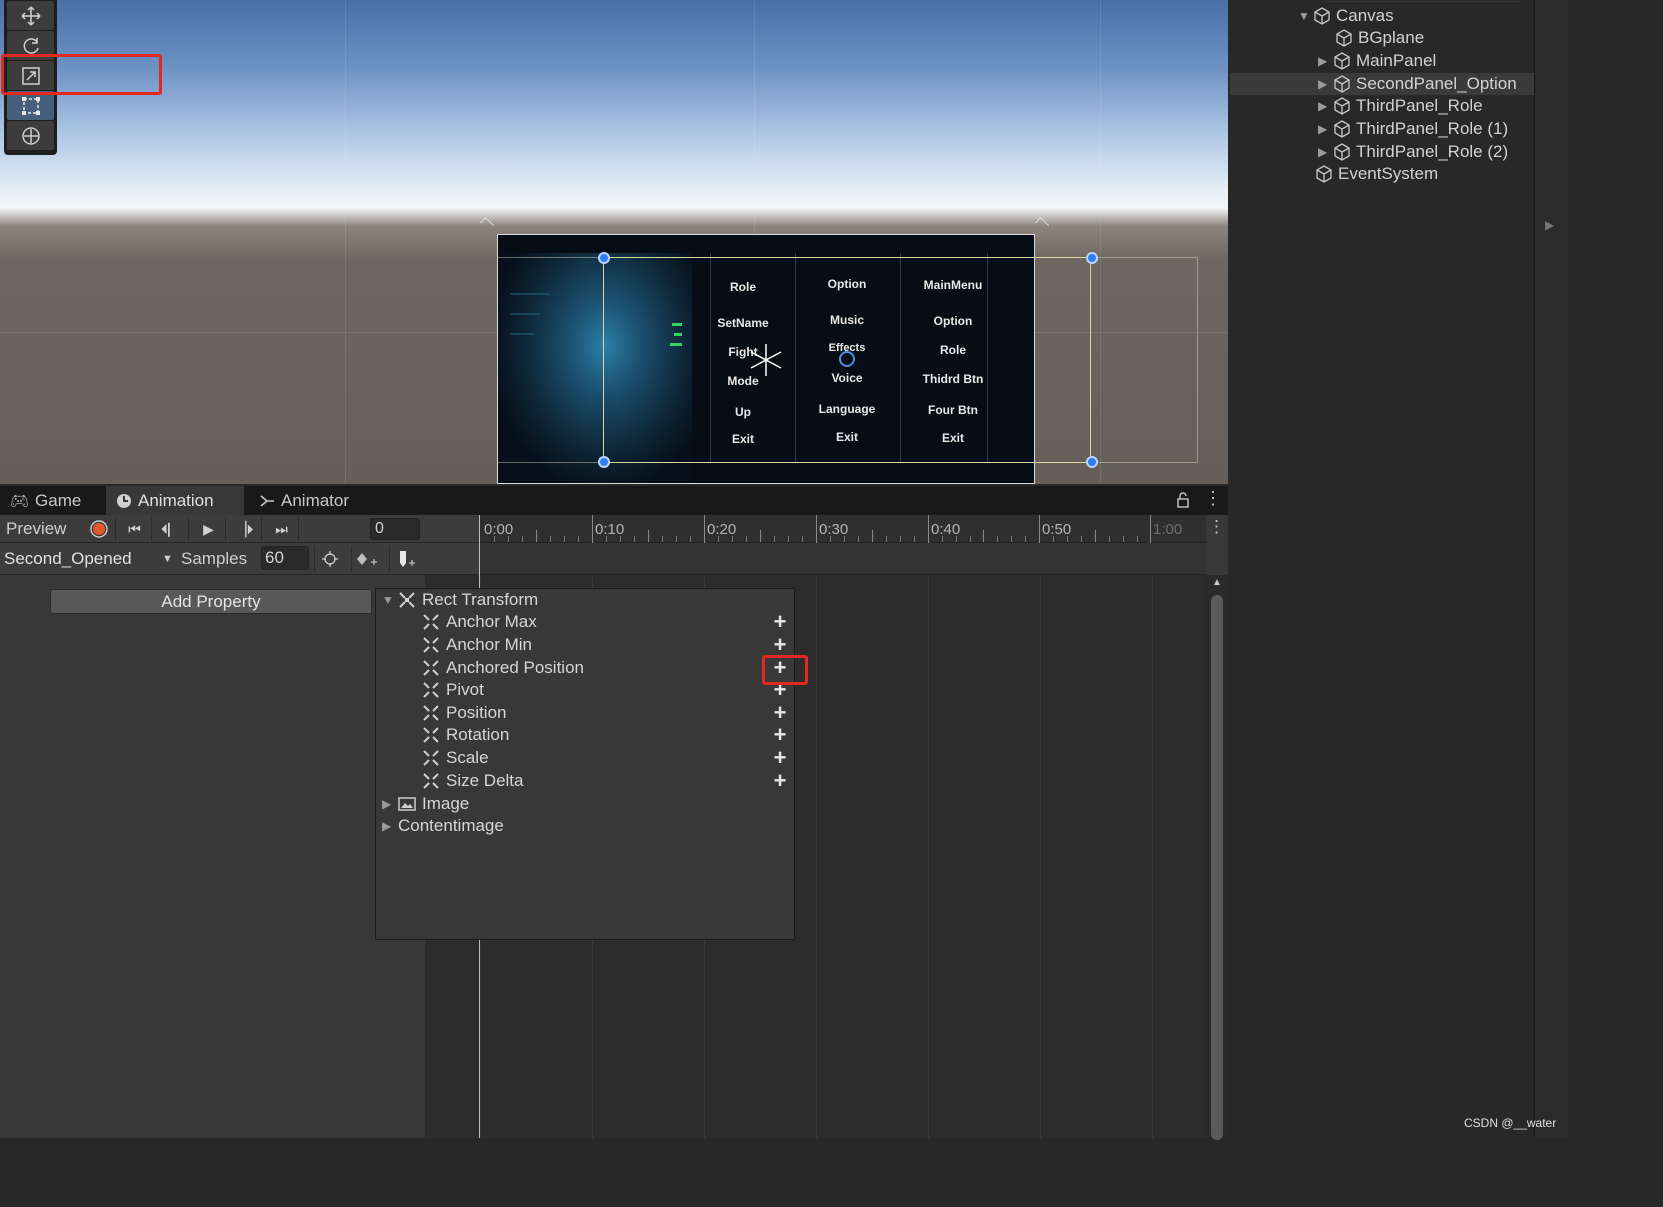 Image resolution: width=1663 pixels, height=1207 pixels. Describe the element at coordinates (366, 559) in the screenshot. I see `add-keyframe-button` at that location.